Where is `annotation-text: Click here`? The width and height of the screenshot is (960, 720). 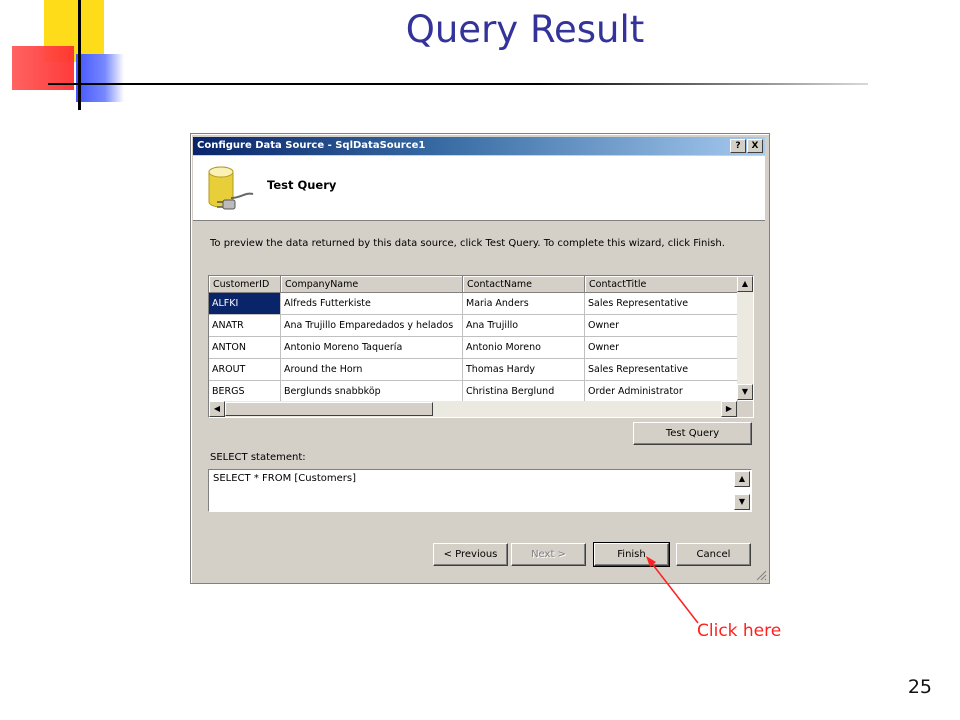 annotation-text: Click here is located at coordinates (739, 631).